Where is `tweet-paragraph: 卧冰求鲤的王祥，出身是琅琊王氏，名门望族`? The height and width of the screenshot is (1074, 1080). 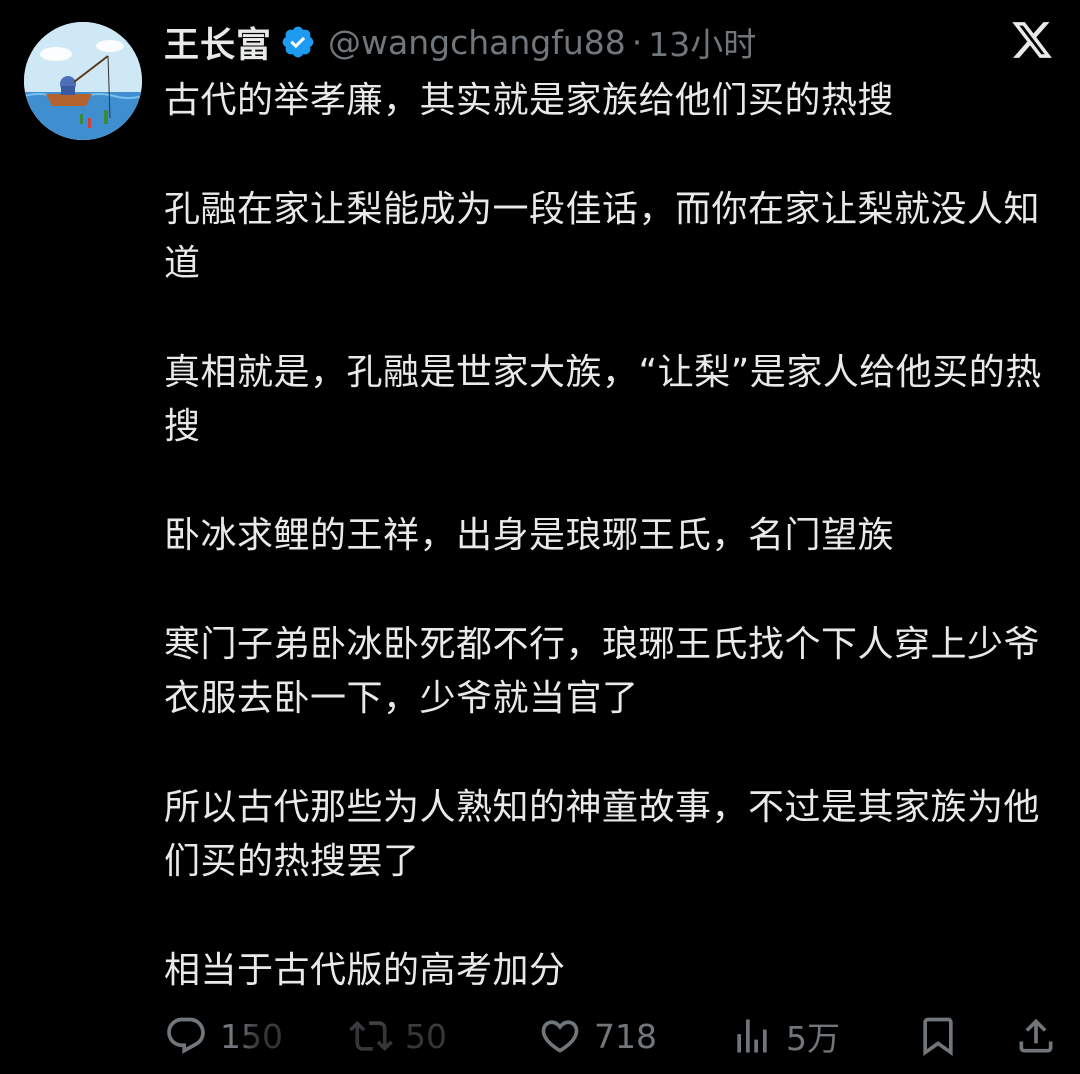 tweet-paragraph: 卧冰求鲤的王祥，出身是琅琊王氏，名门望族 is located at coordinates (529, 535).